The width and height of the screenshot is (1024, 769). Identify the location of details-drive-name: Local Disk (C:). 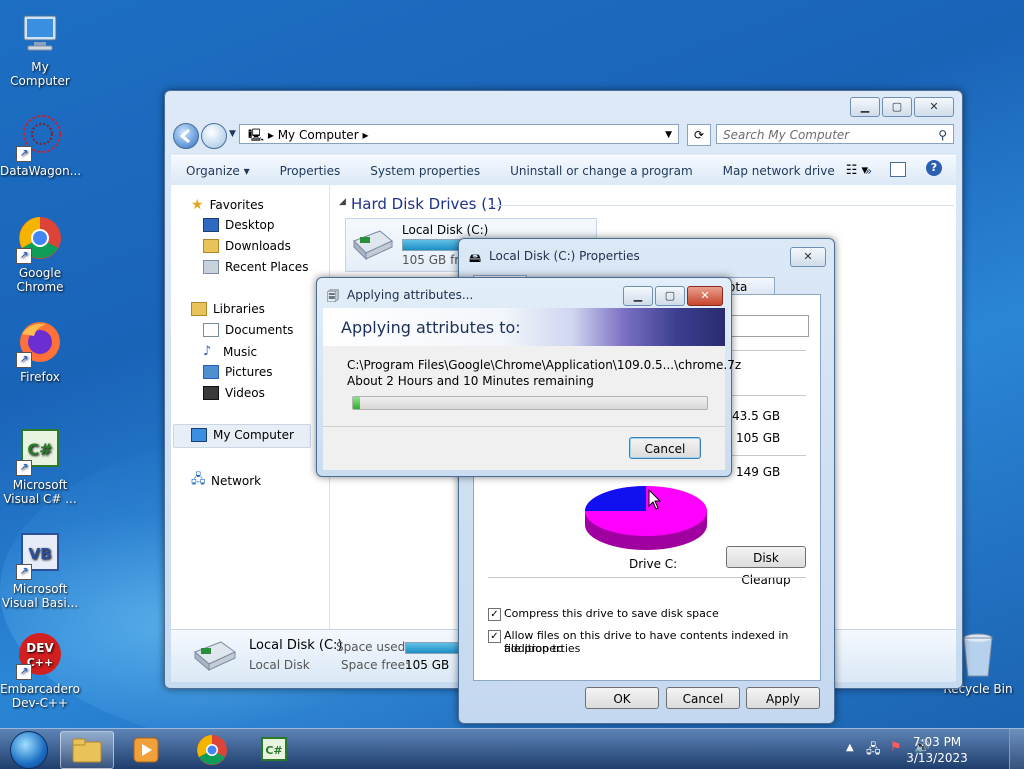
(296, 645).